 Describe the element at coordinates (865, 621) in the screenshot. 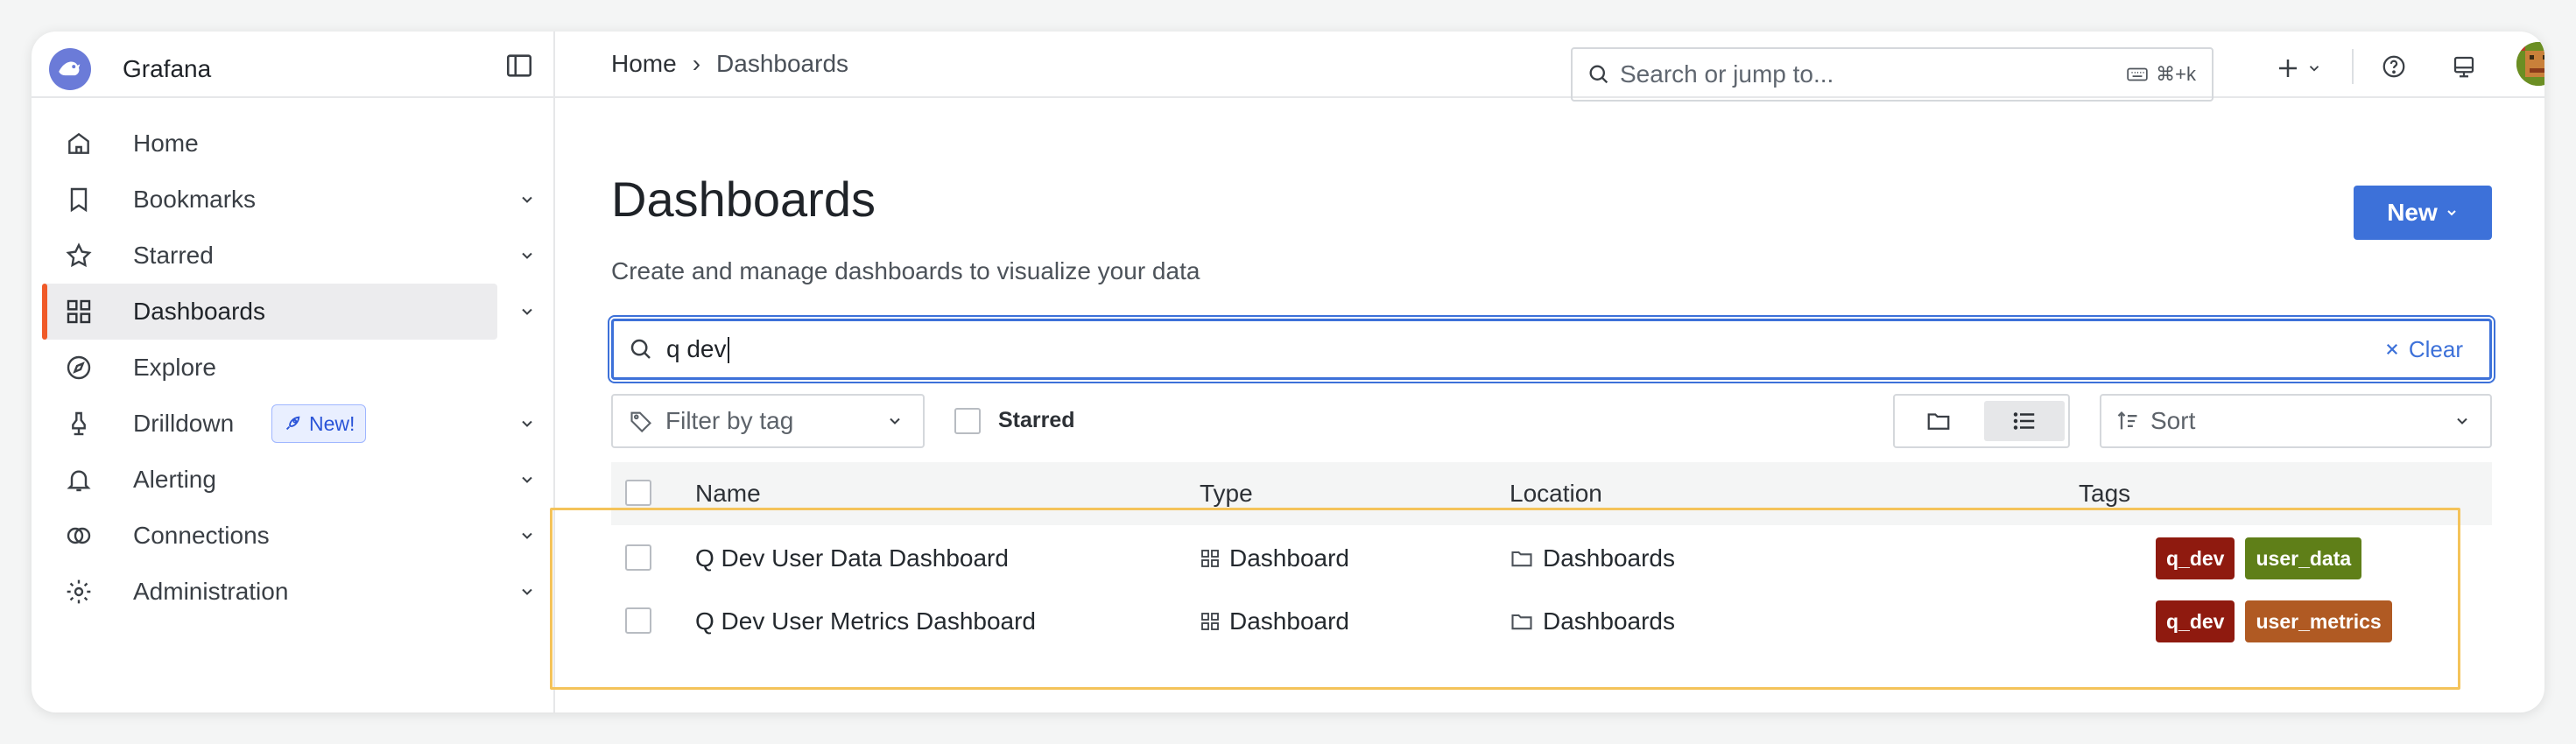

I see `dashboard-name-link: Q Dev User Metrics Dashboard` at that location.